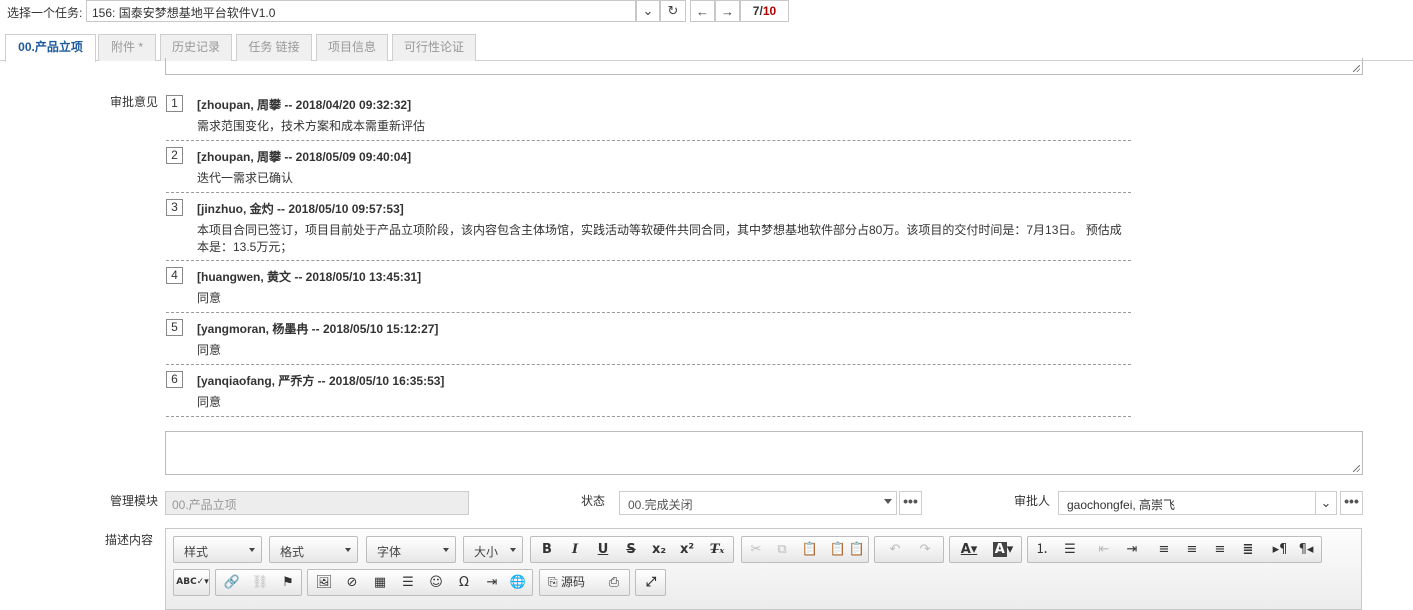 The width and height of the screenshot is (1413, 610). What do you see at coordinates (260, 582) in the screenshot?
I see `unlink-icon: ⛓` at bounding box center [260, 582].